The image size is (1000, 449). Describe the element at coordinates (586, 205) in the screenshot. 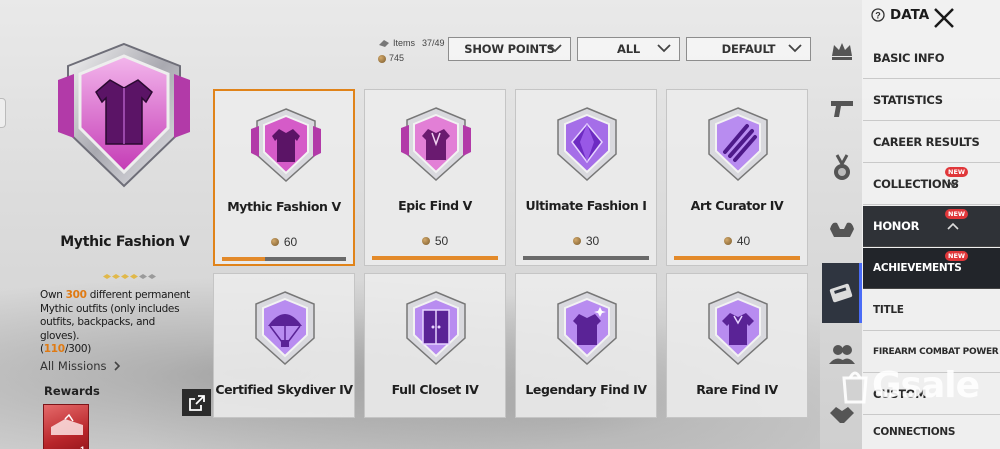

I see `achievement-name: Ultimate Fashion I` at that location.